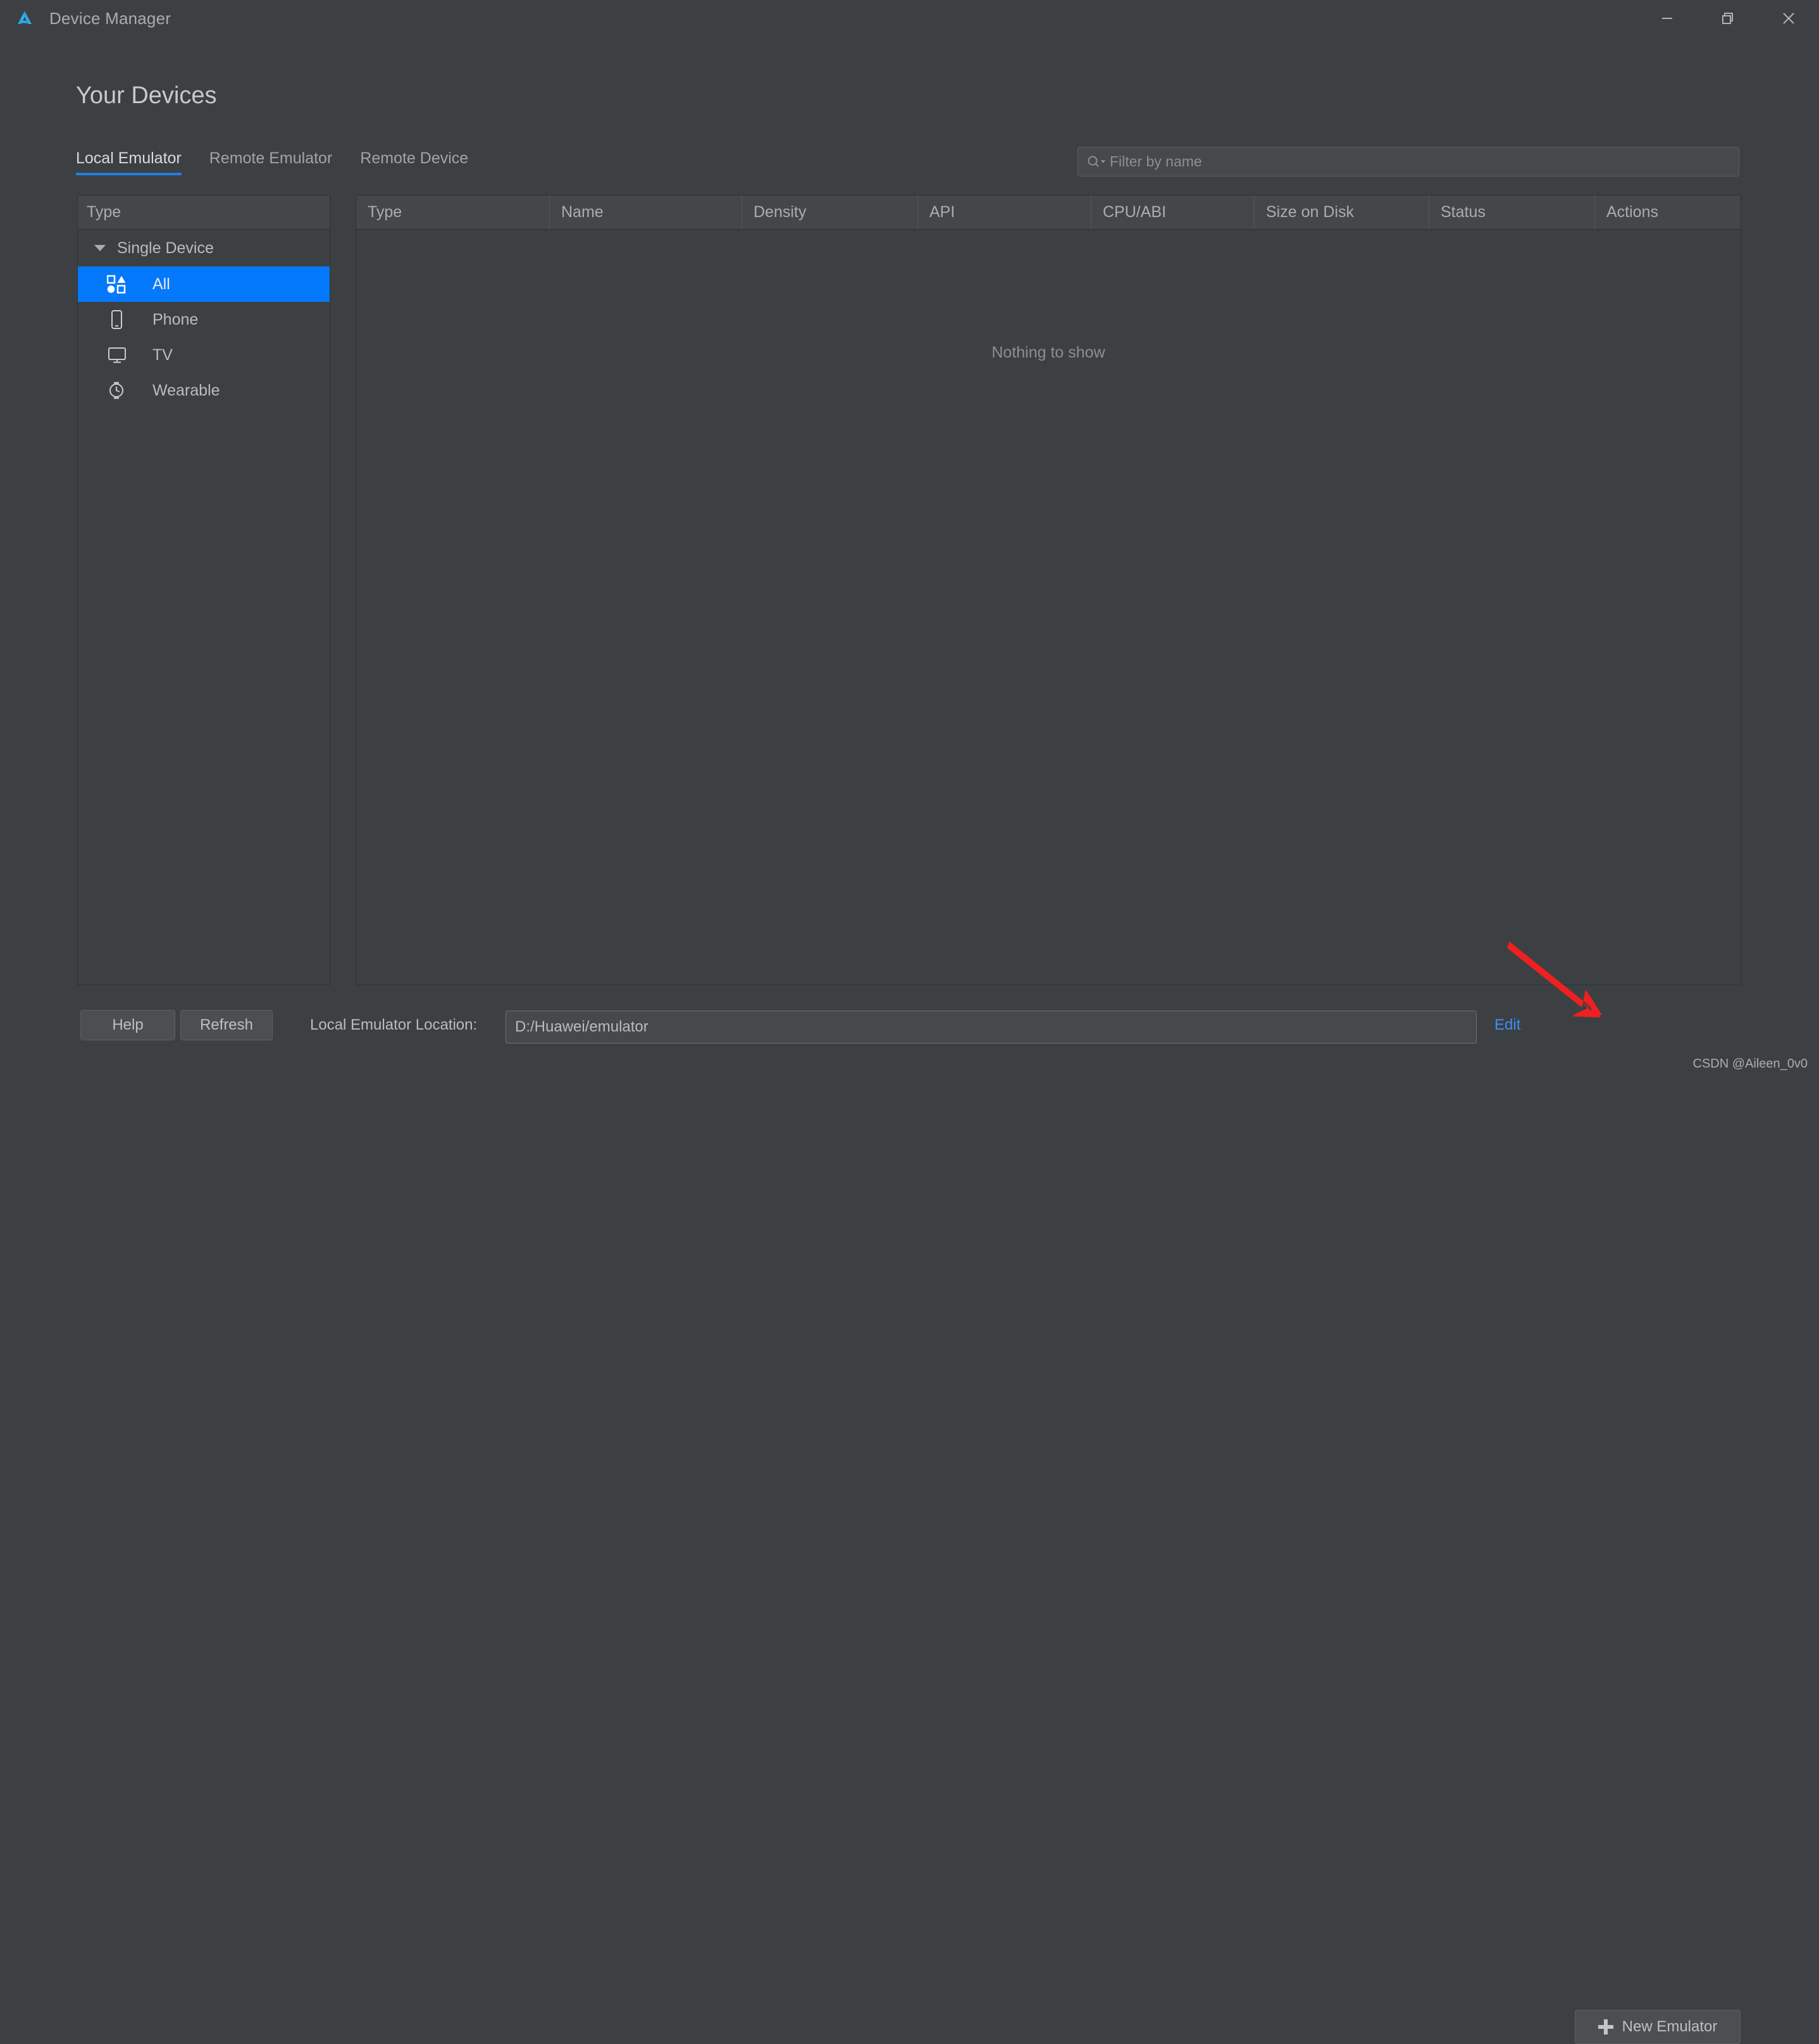 The image size is (1819, 2044). What do you see at coordinates (1667, 18) in the screenshot?
I see `minimize-icon` at bounding box center [1667, 18].